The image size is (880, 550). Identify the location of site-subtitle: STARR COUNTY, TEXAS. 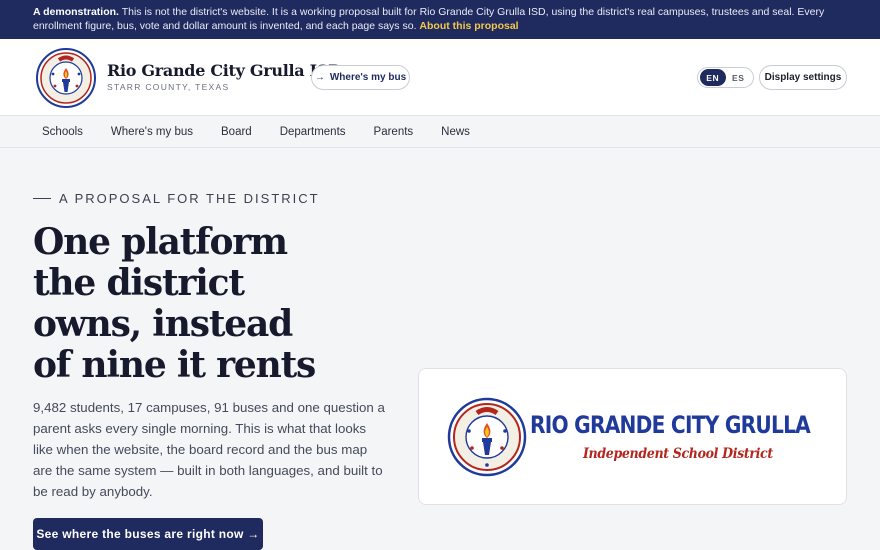
(168, 87).